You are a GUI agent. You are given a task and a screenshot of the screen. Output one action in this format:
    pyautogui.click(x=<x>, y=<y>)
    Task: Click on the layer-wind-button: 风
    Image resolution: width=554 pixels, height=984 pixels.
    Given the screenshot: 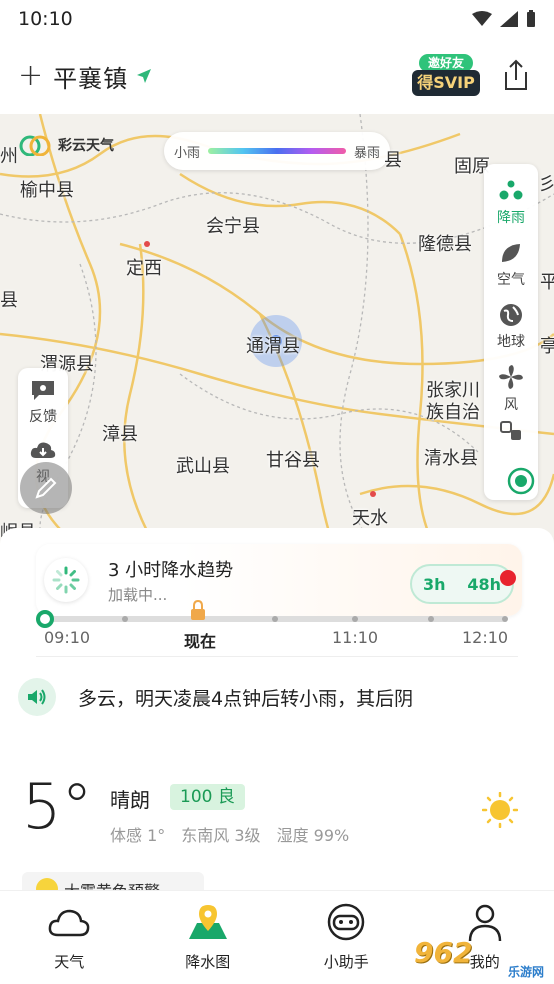 What is the action you would take?
    pyautogui.click(x=511, y=389)
    